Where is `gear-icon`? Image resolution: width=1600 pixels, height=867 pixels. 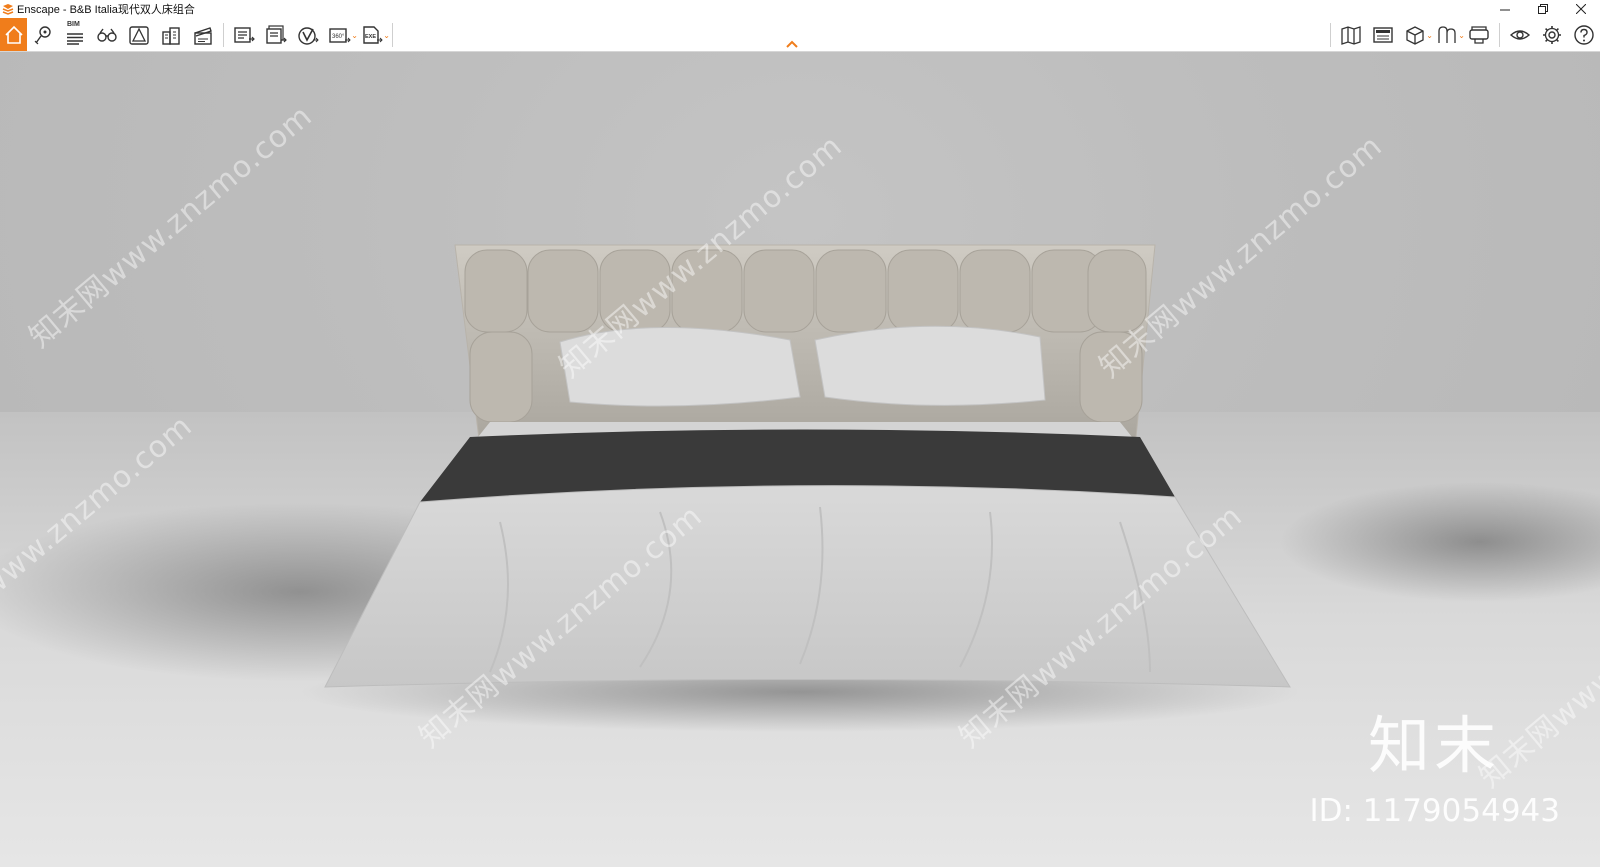
gear-icon is located at coordinates (1552, 34).